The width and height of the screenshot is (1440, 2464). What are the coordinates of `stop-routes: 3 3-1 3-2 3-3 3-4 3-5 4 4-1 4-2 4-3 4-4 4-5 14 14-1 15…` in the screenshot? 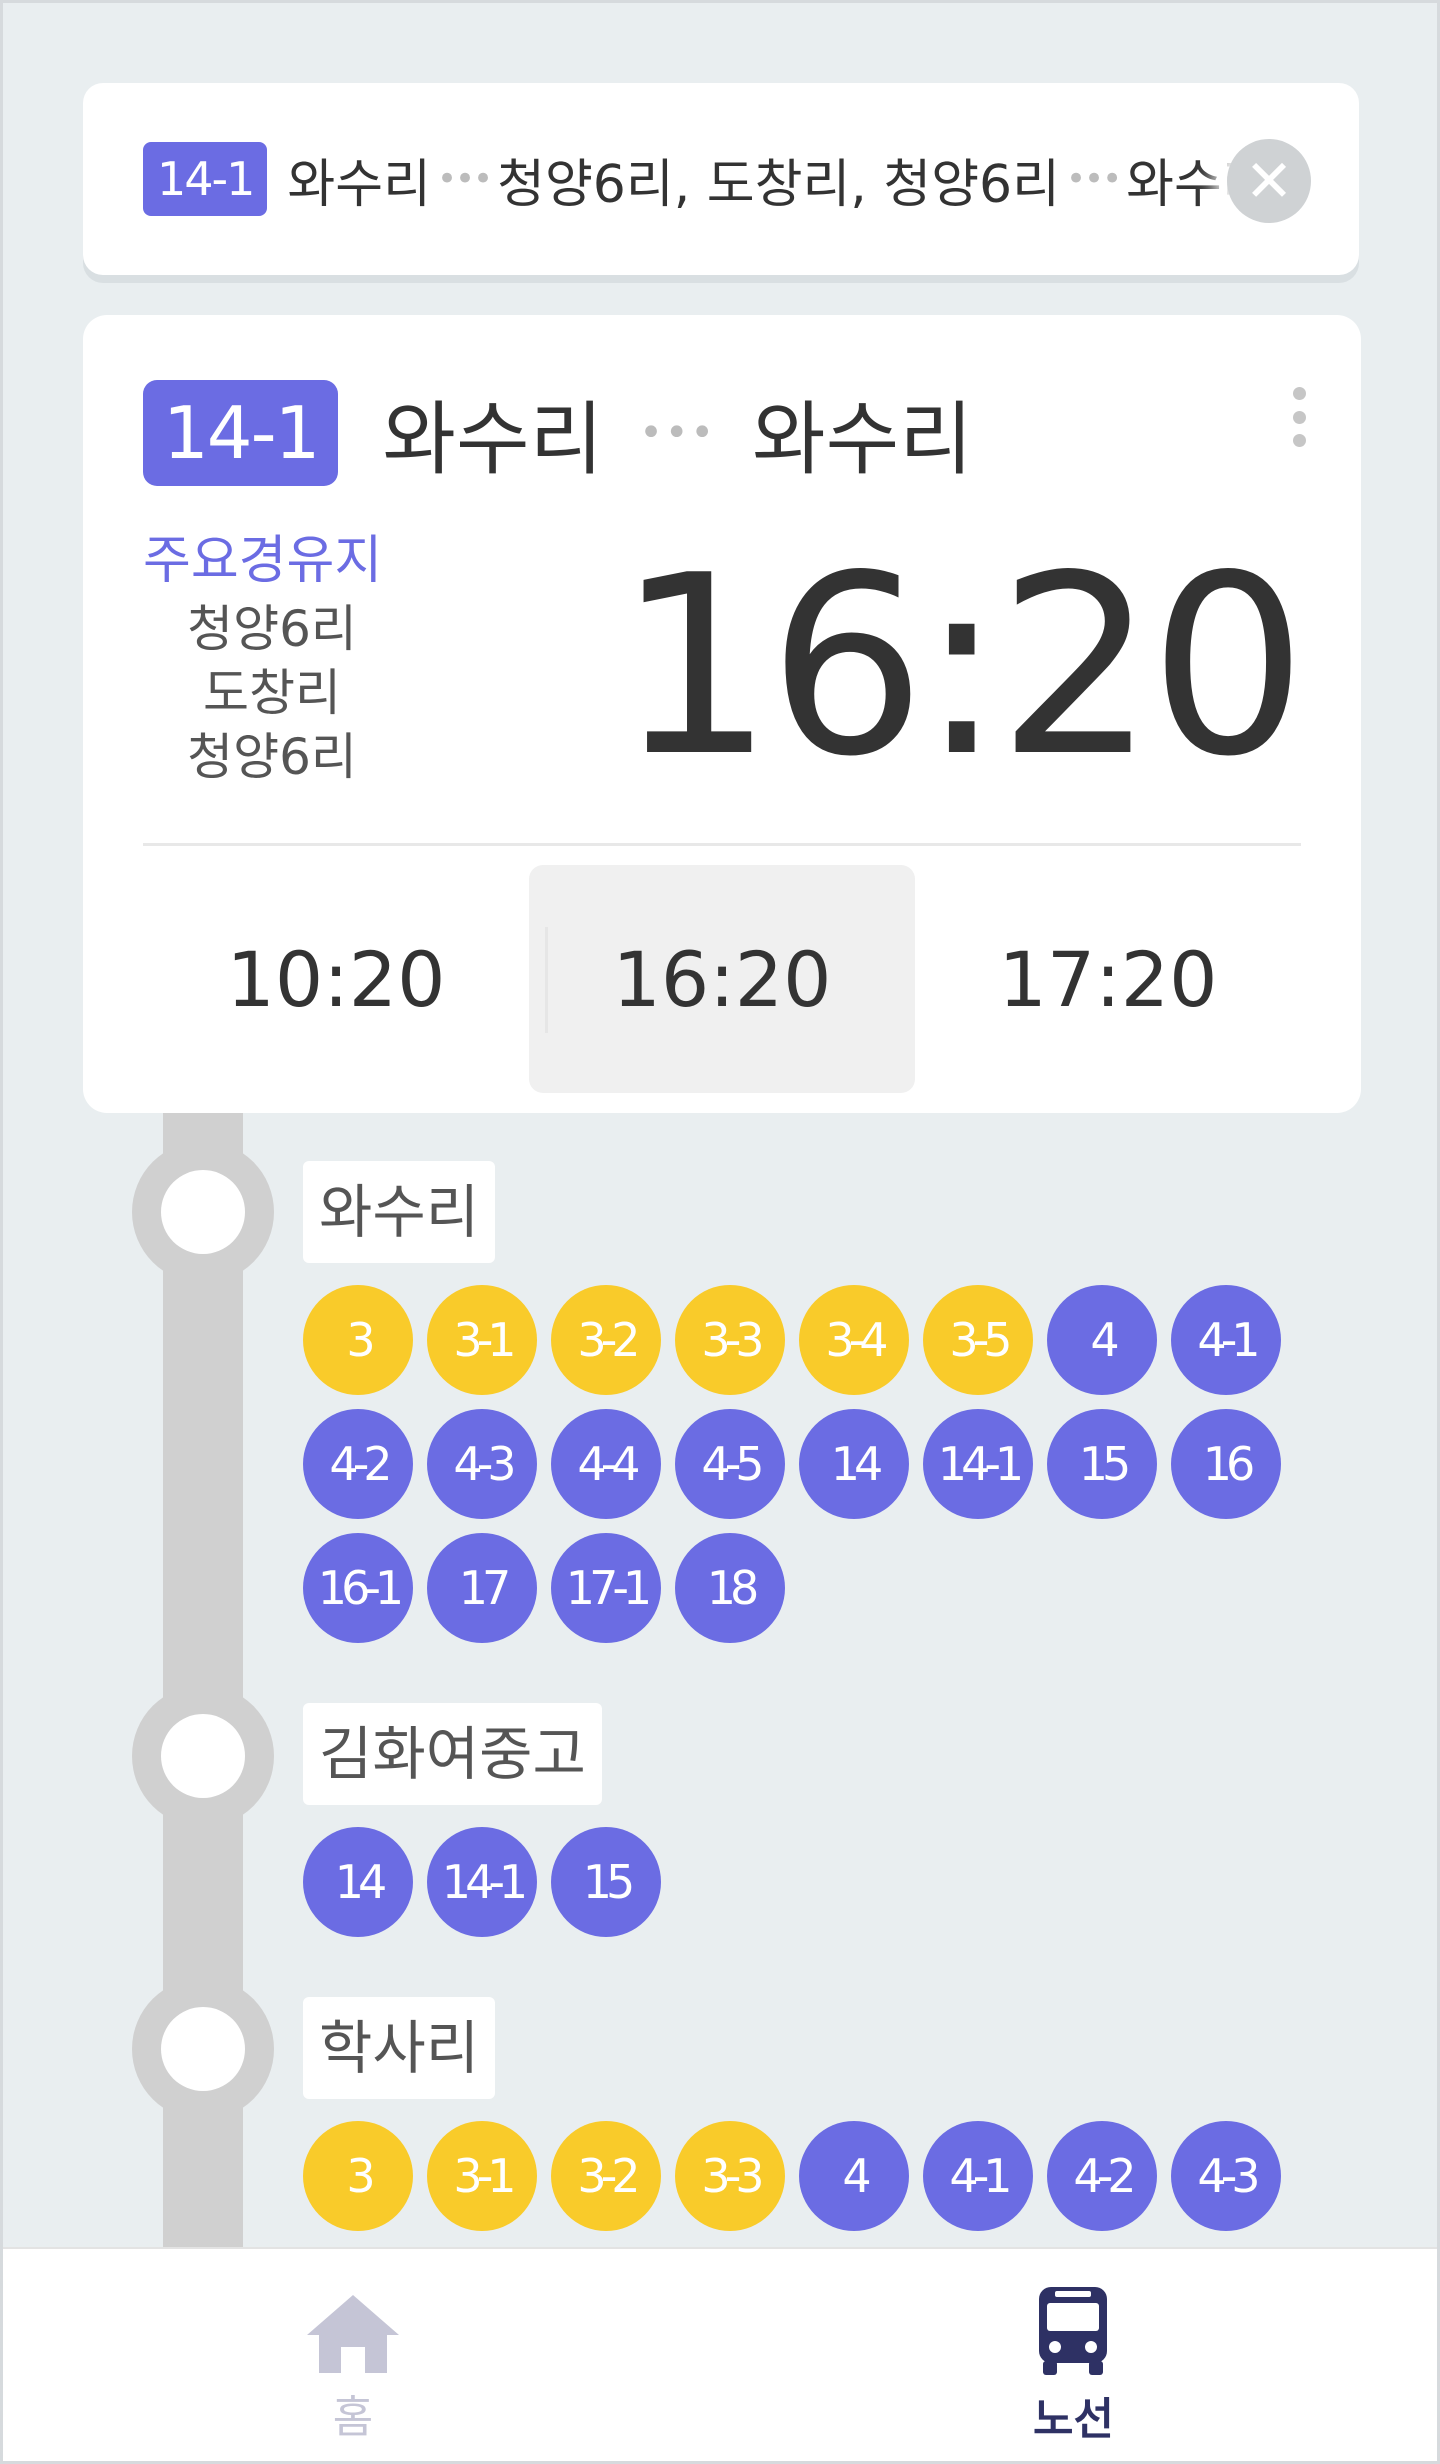 It's located at (803, 1464).